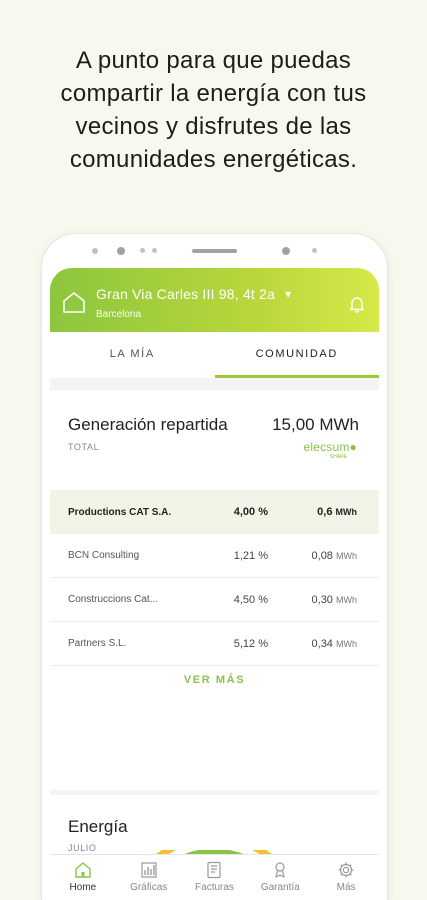 Image resolution: width=427 pixels, height=900 pixels. Describe the element at coordinates (280, 887) in the screenshot. I see `nav-garantia-label: Garantía` at that location.